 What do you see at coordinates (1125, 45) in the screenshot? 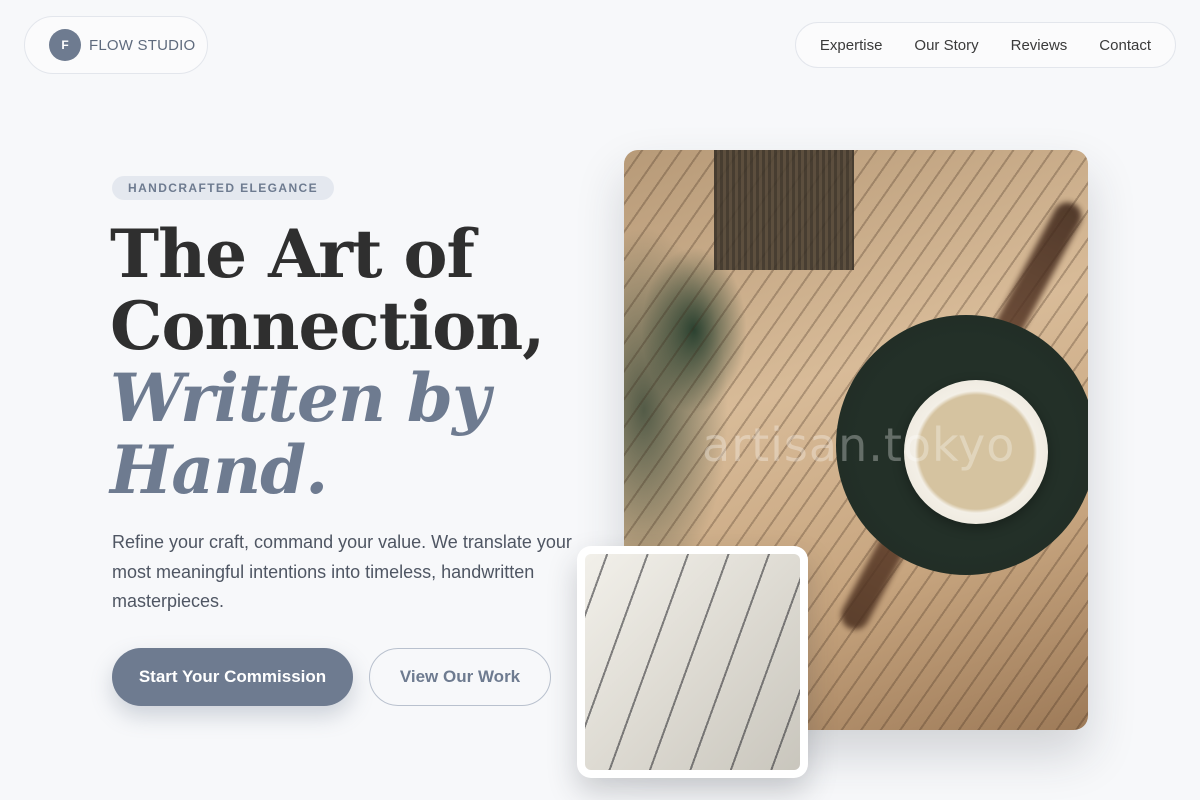
I see `nav-item-contact: Contact` at bounding box center [1125, 45].